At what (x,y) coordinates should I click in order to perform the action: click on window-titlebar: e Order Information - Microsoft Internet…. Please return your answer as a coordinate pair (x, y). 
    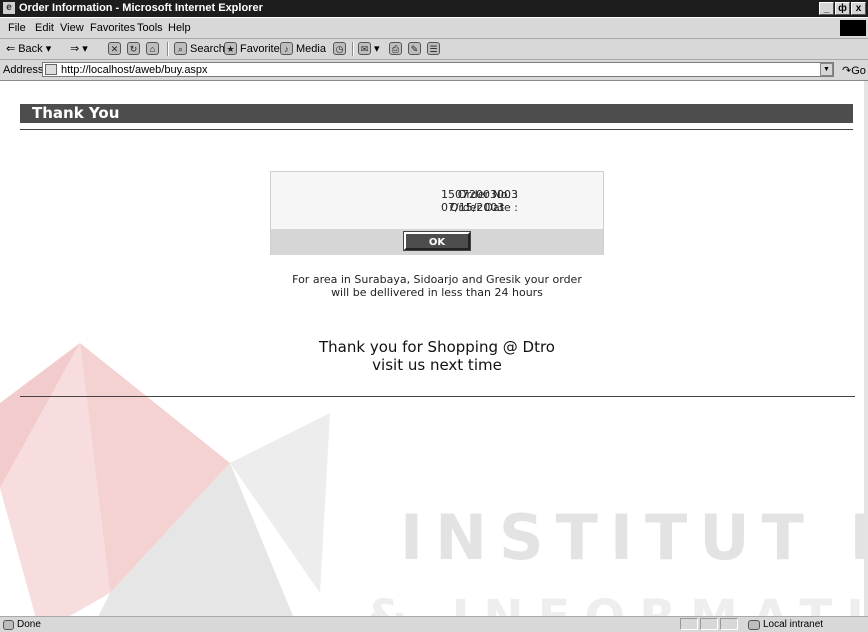
    Looking at the image, I should click on (434, 8).